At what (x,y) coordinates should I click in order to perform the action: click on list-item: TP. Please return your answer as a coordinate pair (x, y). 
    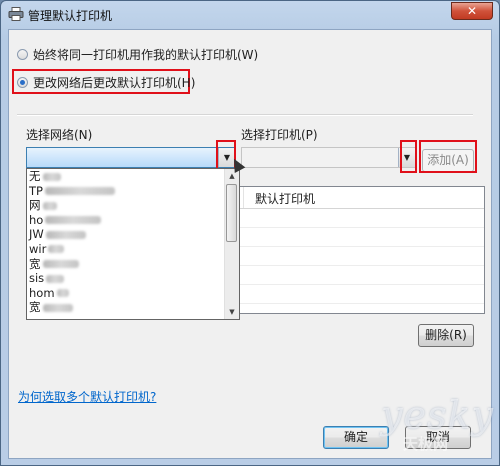
    Looking at the image, I should click on (133, 191).